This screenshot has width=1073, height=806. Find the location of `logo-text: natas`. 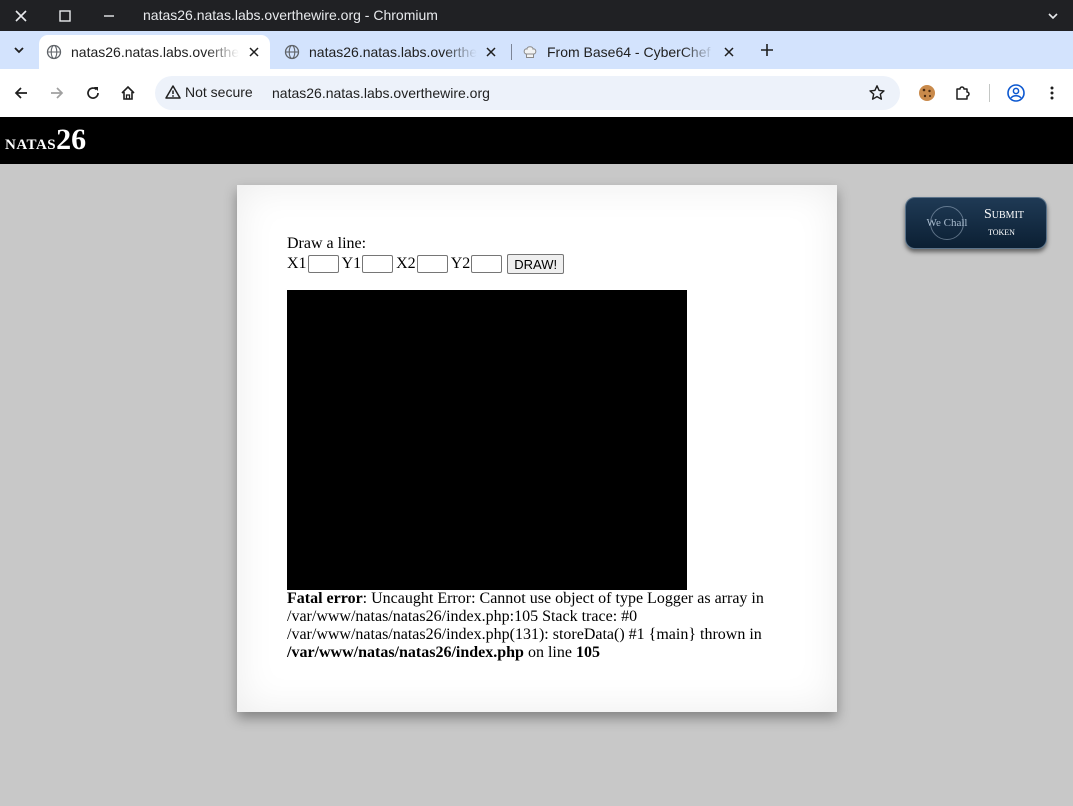

logo-text: natas is located at coordinates (31, 141).